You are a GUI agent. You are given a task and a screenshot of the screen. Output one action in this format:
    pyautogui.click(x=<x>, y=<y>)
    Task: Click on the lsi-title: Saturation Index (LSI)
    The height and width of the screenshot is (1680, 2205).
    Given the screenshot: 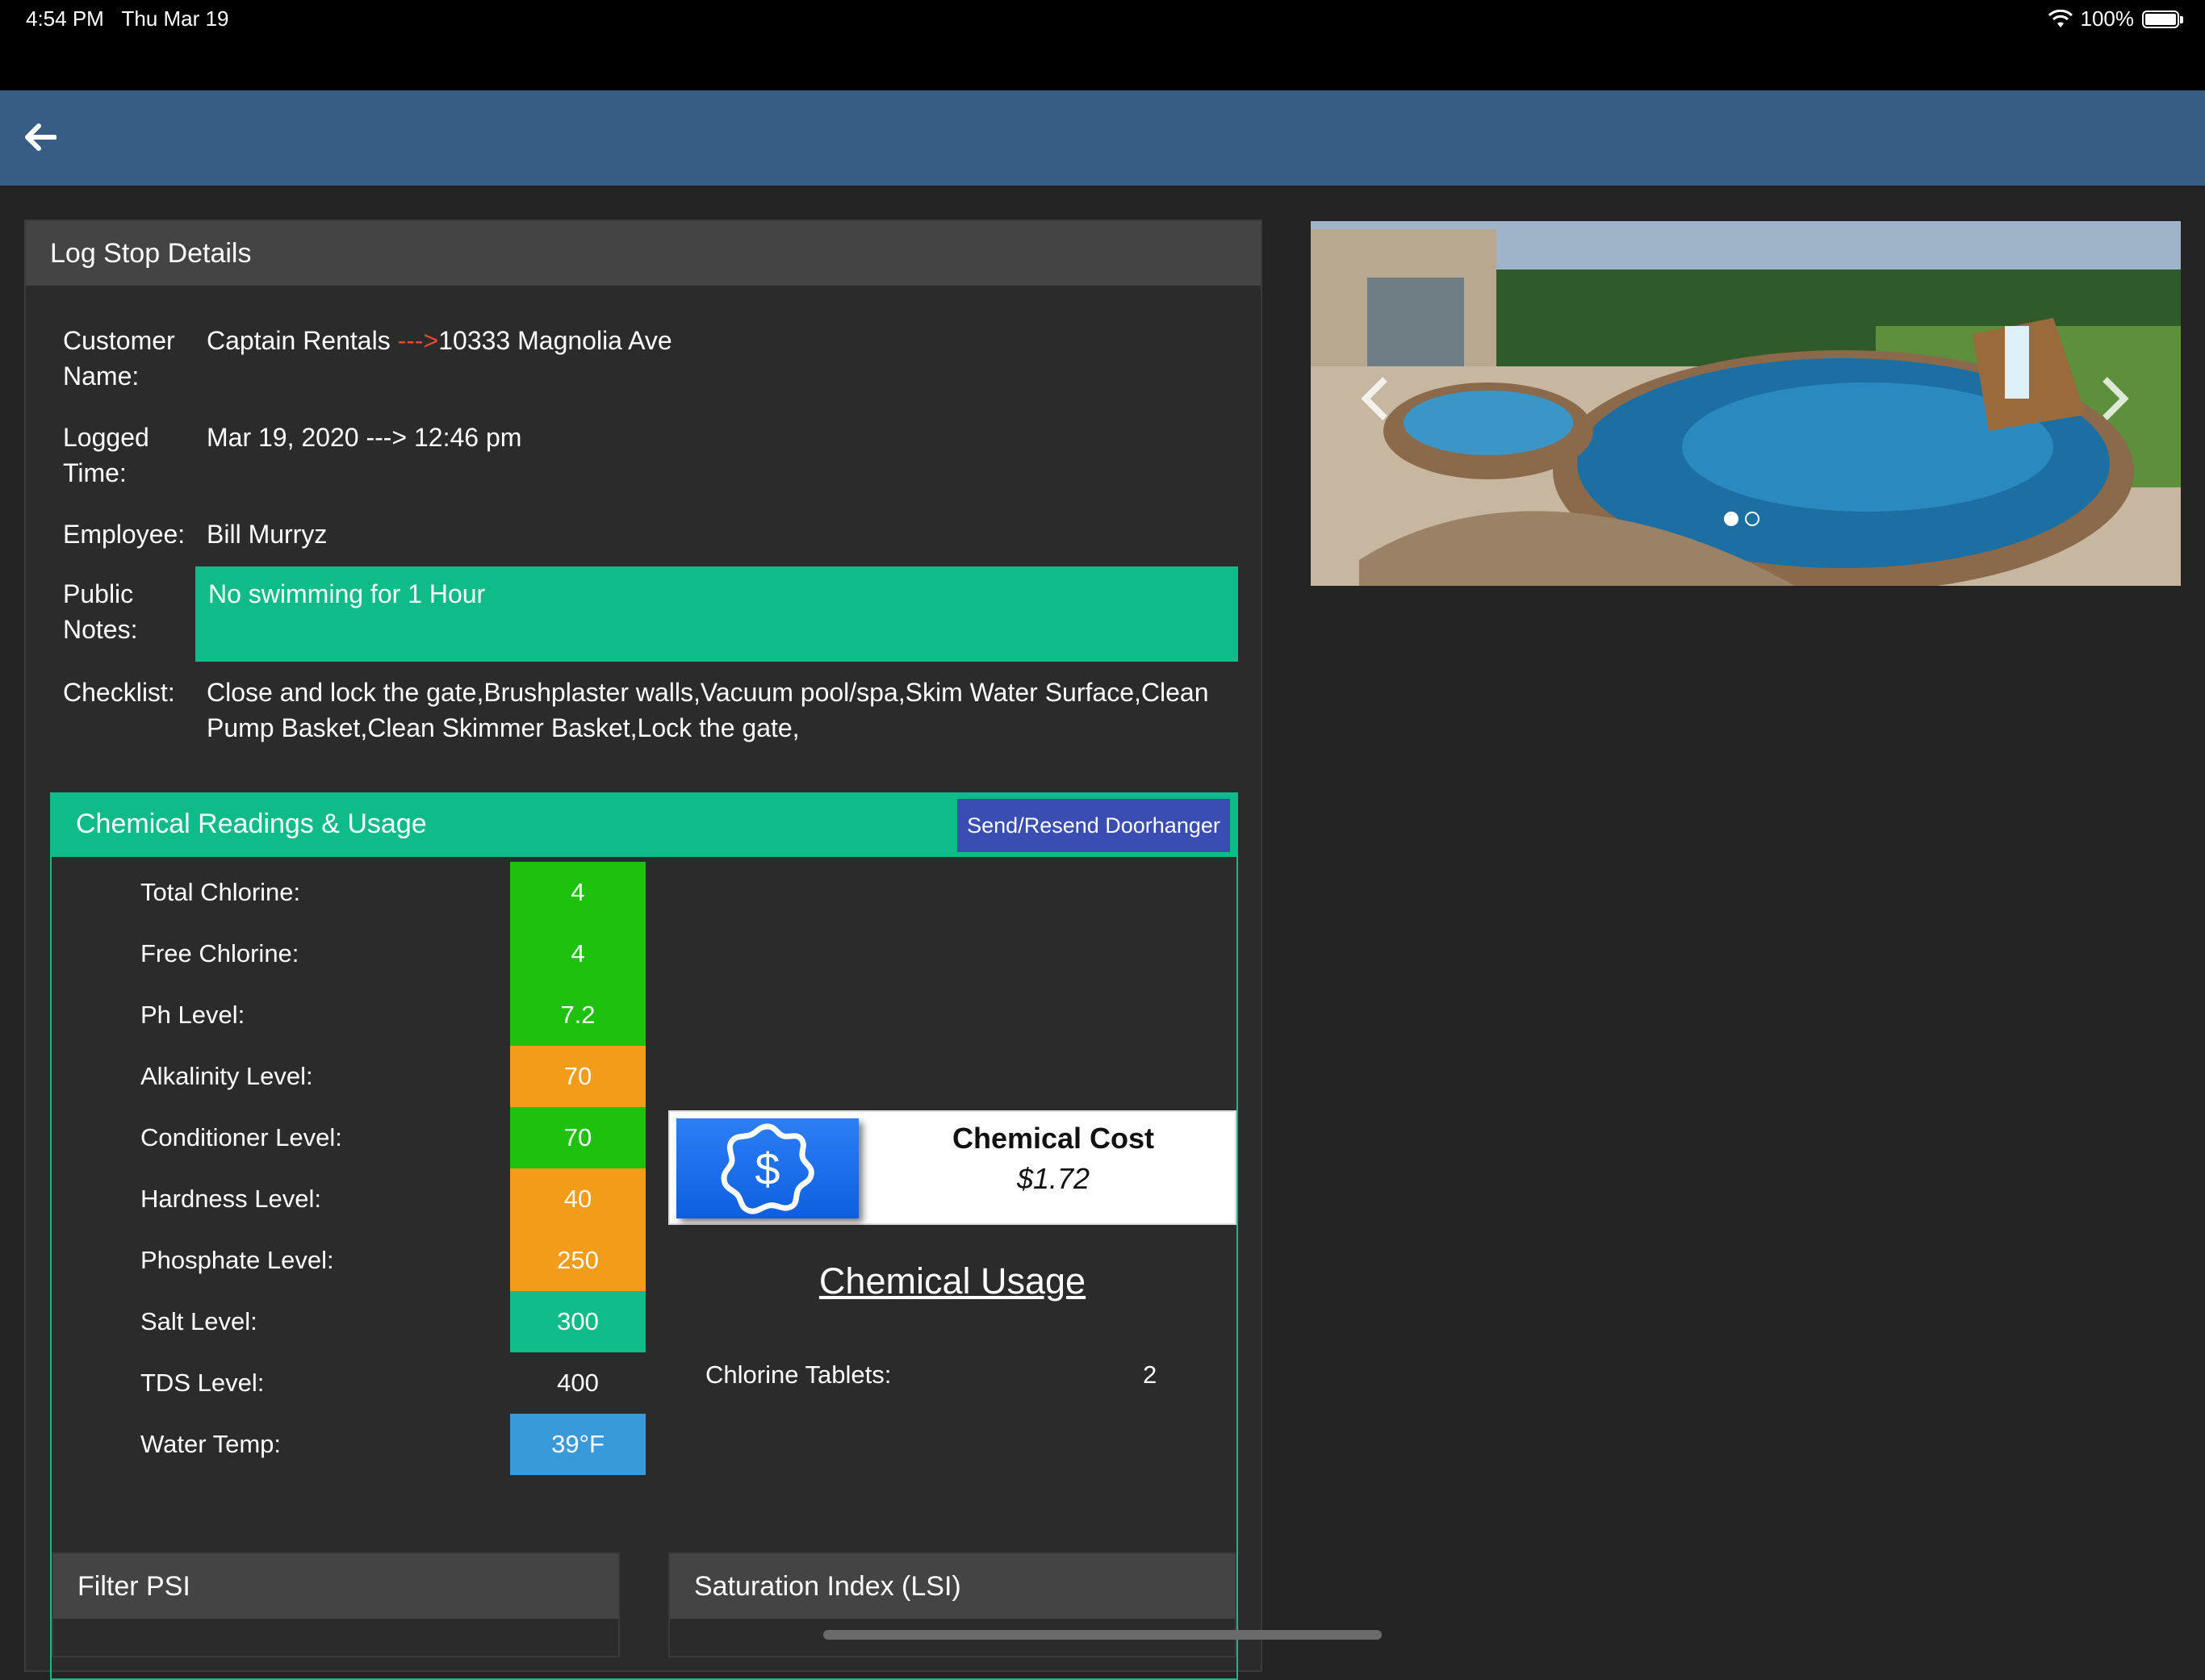 What is the action you would take?
    pyautogui.click(x=953, y=1586)
    